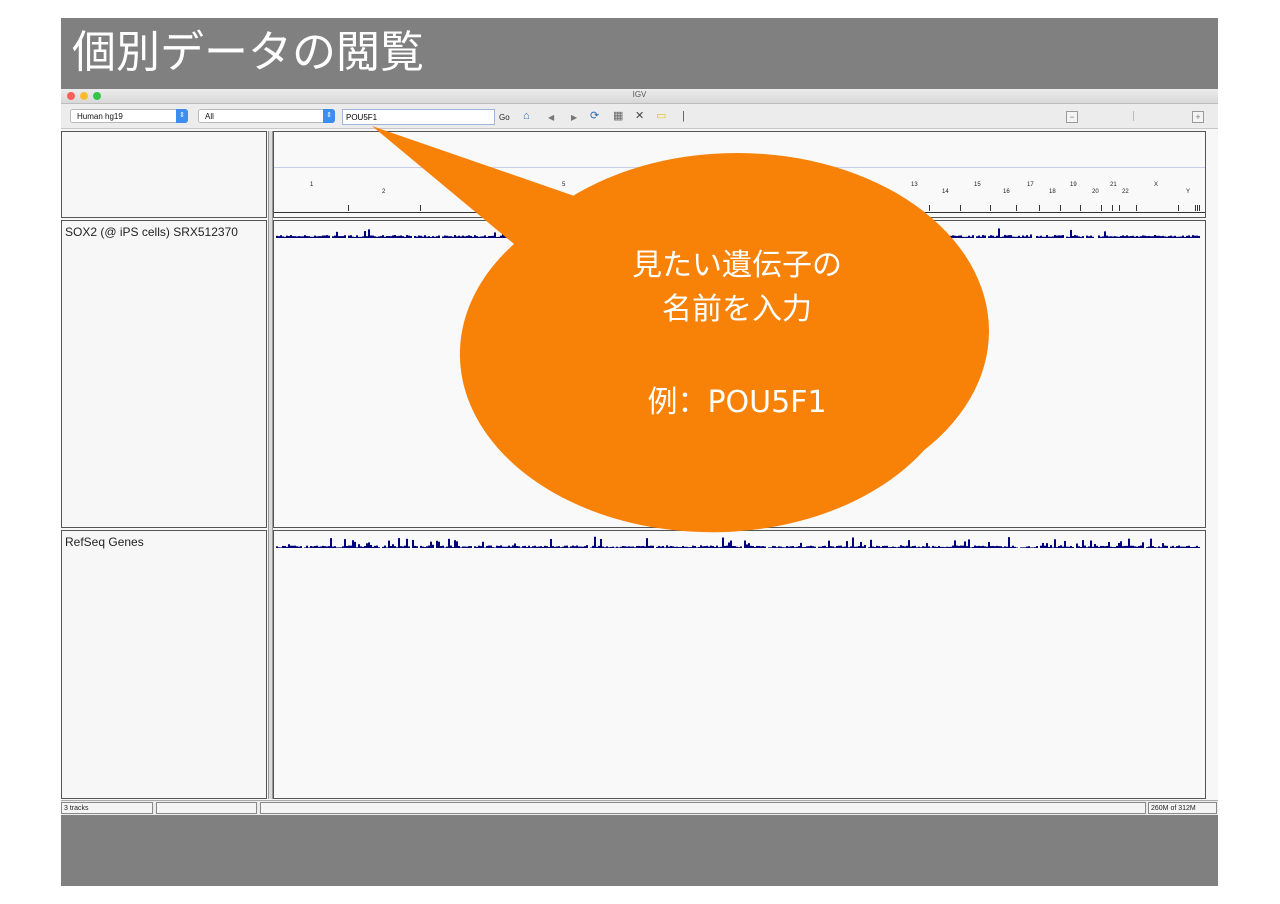 This screenshot has height=904, width=1280. What do you see at coordinates (1156, 185) in the screenshot?
I see `chromosome-label: X` at bounding box center [1156, 185].